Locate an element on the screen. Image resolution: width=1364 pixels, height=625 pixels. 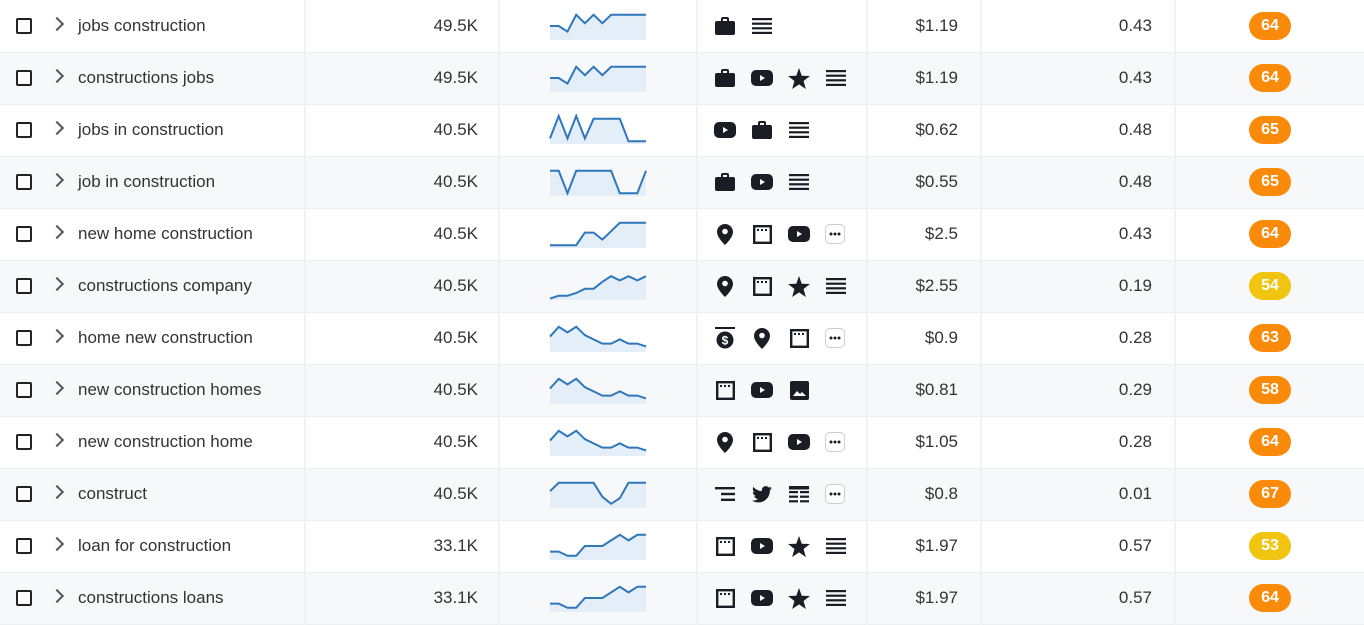
keyword-link: loan for construction is located at coordinates (154, 545).